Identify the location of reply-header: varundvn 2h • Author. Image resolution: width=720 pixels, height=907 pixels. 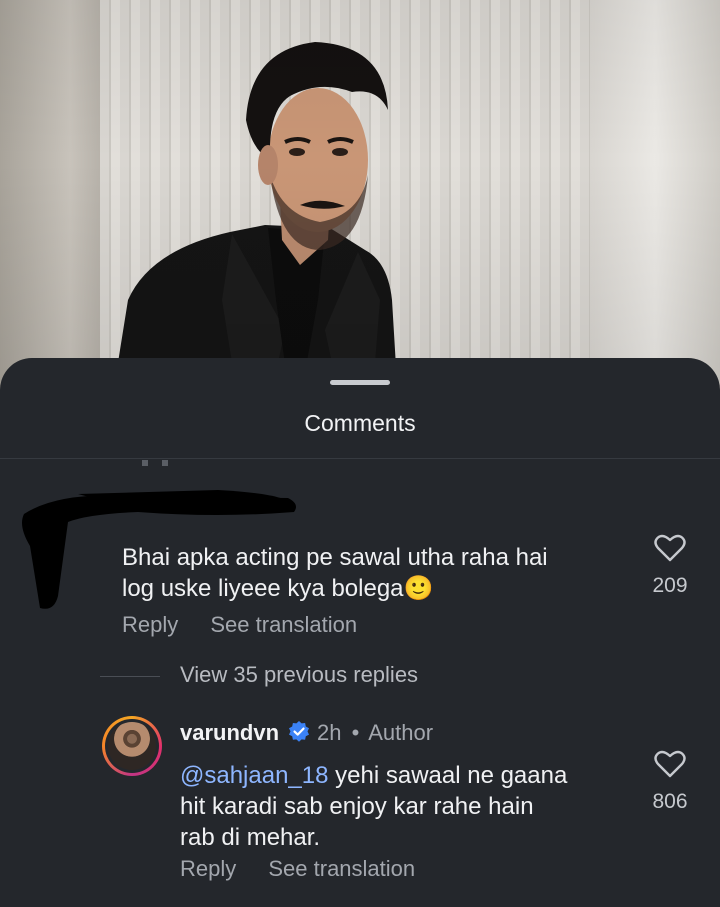
(306, 733).